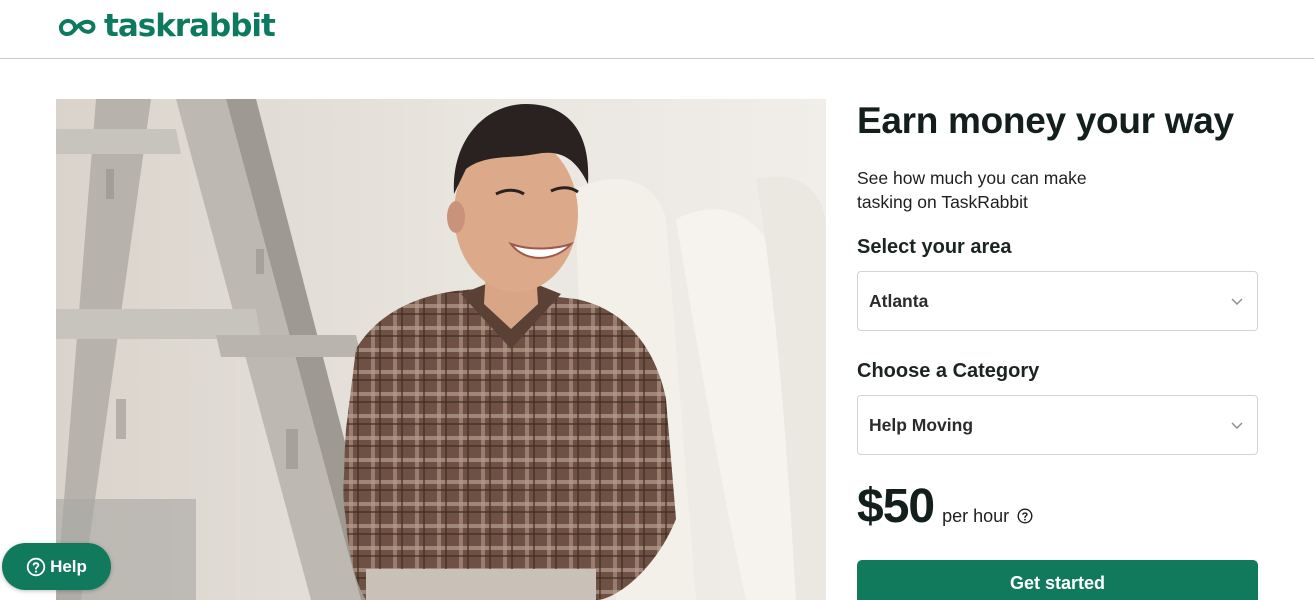 This screenshot has height=600, width=1314. I want to click on category-select: Help Moving, so click(1057, 425).